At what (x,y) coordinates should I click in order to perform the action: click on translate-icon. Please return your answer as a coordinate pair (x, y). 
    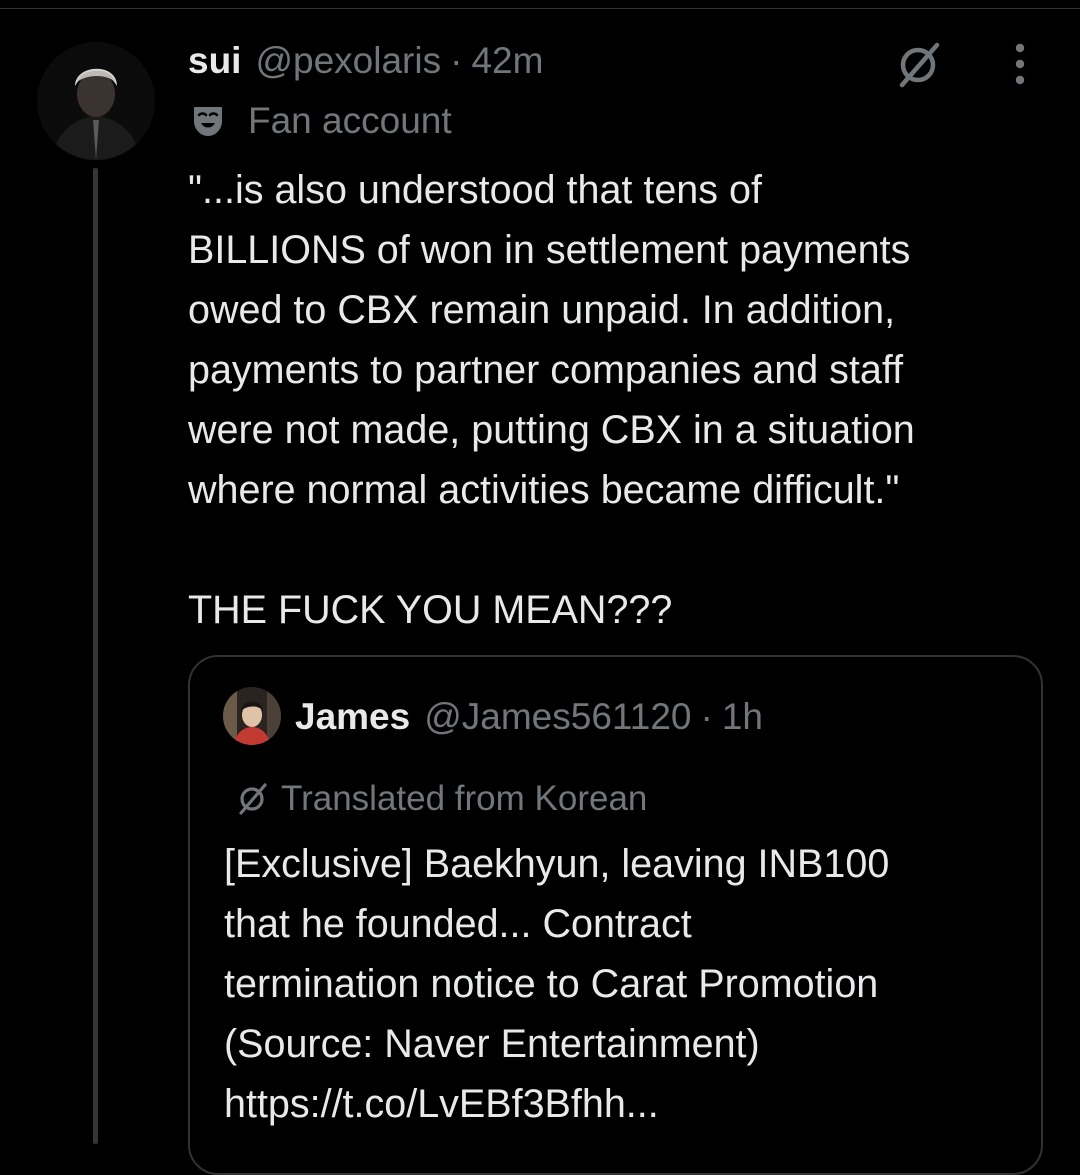
    Looking at the image, I should click on (918, 65).